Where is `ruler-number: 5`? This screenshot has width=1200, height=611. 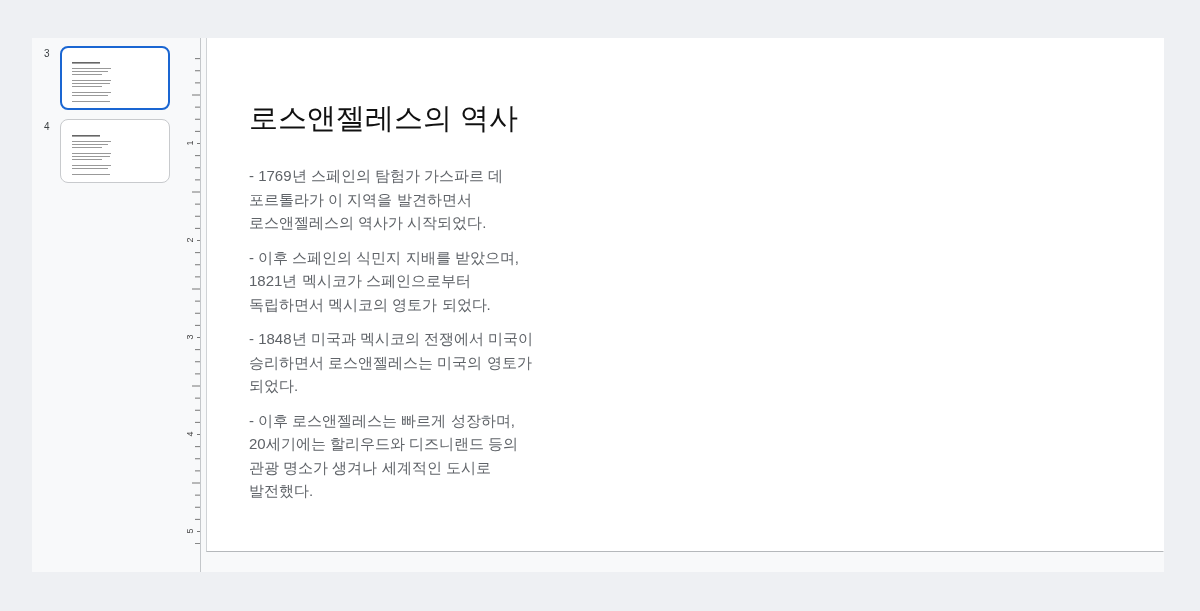 ruler-number: 5 is located at coordinates (190, 531).